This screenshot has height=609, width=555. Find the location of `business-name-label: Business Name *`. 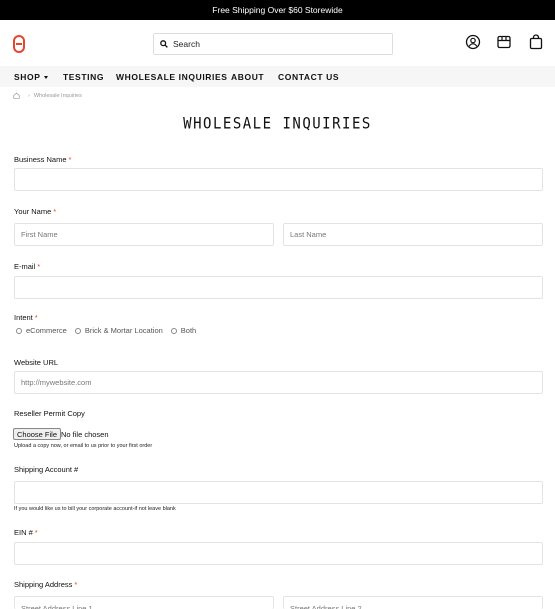

business-name-label: Business Name * is located at coordinates (43, 159).